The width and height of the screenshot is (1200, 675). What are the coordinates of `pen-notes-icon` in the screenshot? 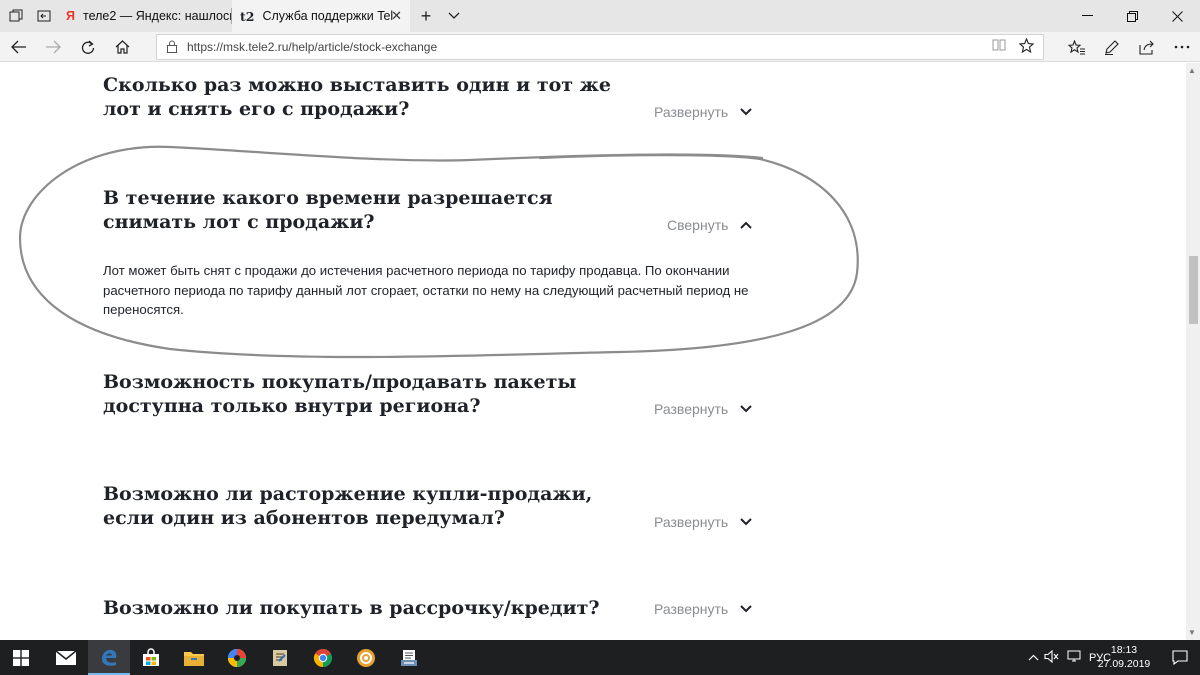 It's located at (1112, 47).